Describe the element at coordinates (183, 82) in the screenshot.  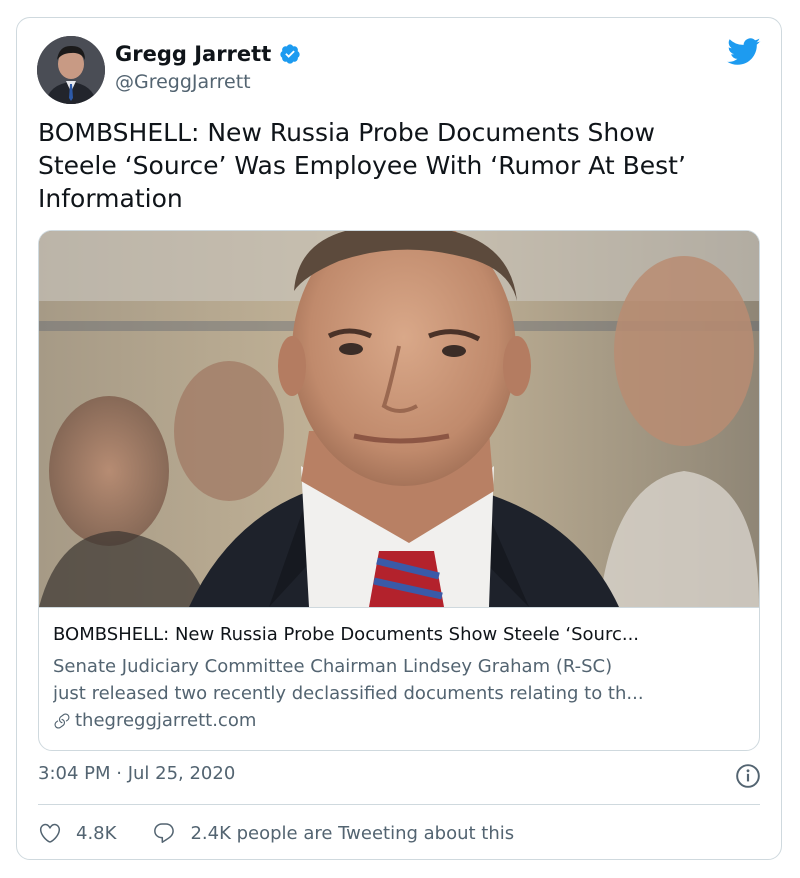
I see `author-handle: @GreggJarrett` at that location.